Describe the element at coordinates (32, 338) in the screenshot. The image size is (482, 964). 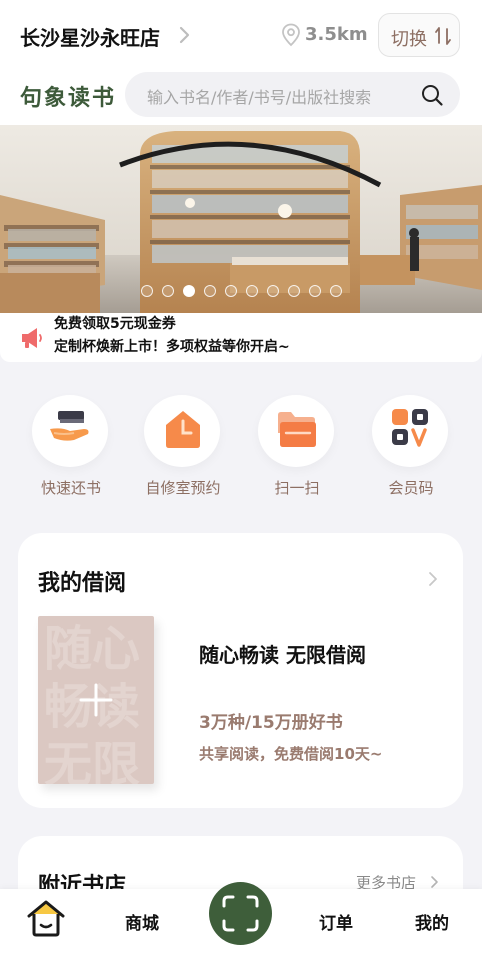
I see `megaphone-icon` at that location.